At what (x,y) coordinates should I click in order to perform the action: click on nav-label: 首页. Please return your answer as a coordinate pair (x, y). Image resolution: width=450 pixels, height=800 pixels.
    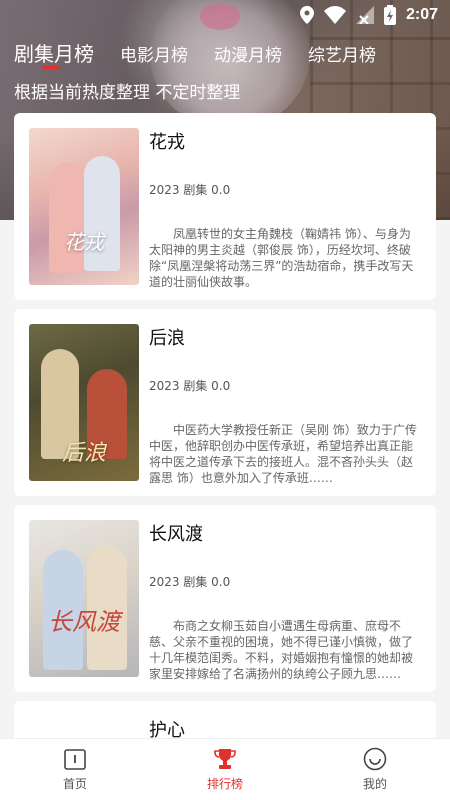
    Looking at the image, I should click on (74, 784).